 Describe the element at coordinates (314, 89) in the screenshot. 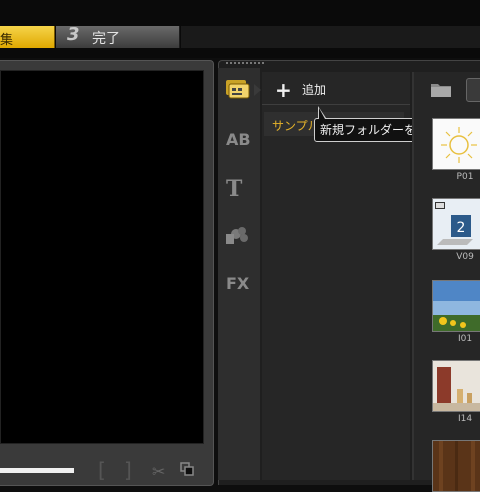

I see `add-folder-button: 追加` at that location.